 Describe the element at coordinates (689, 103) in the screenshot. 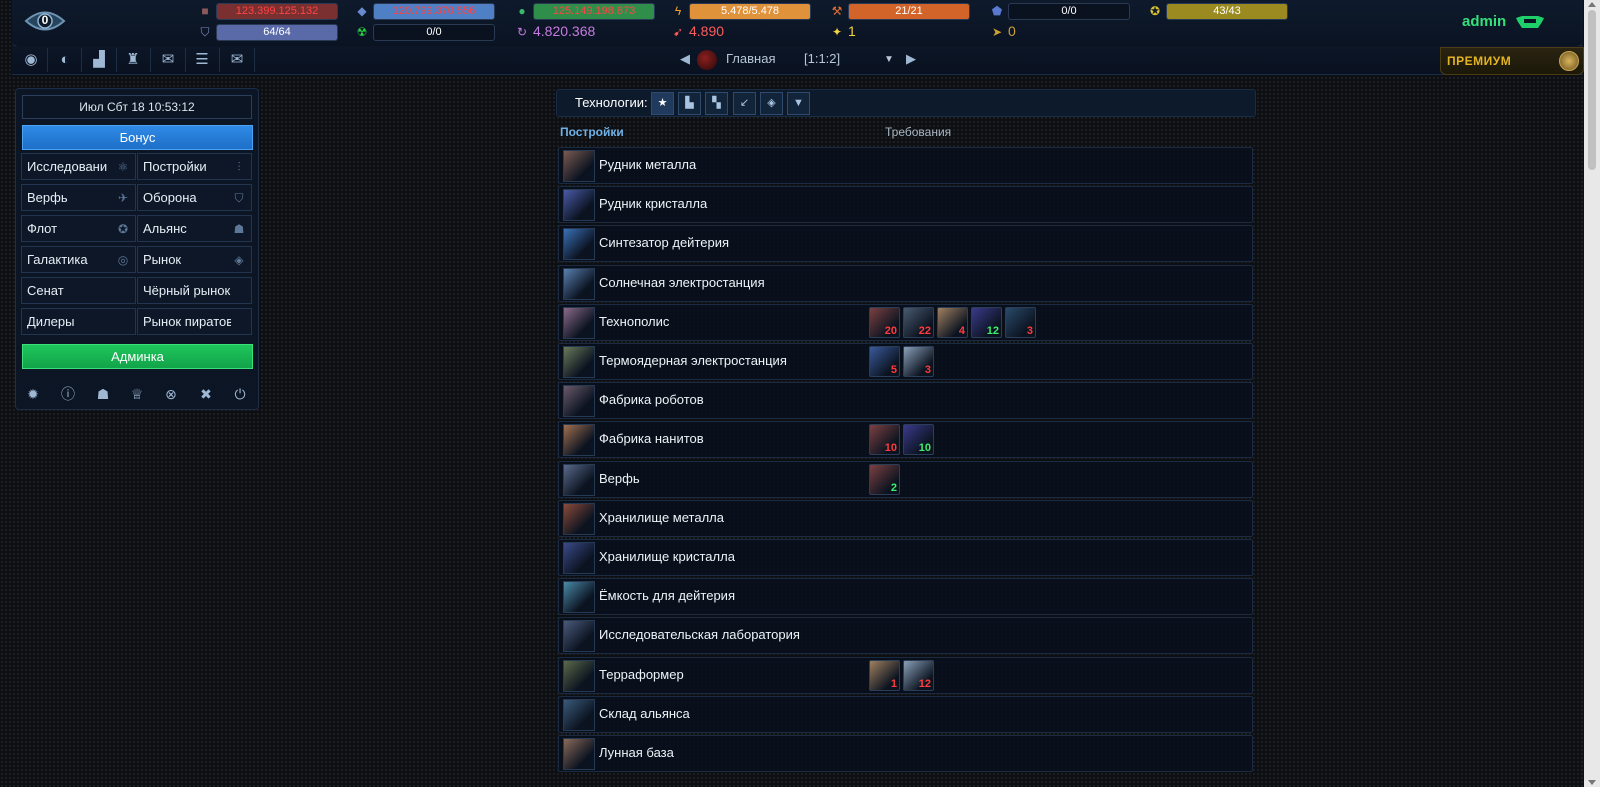

I see `tab-factory-icon: ▙` at that location.